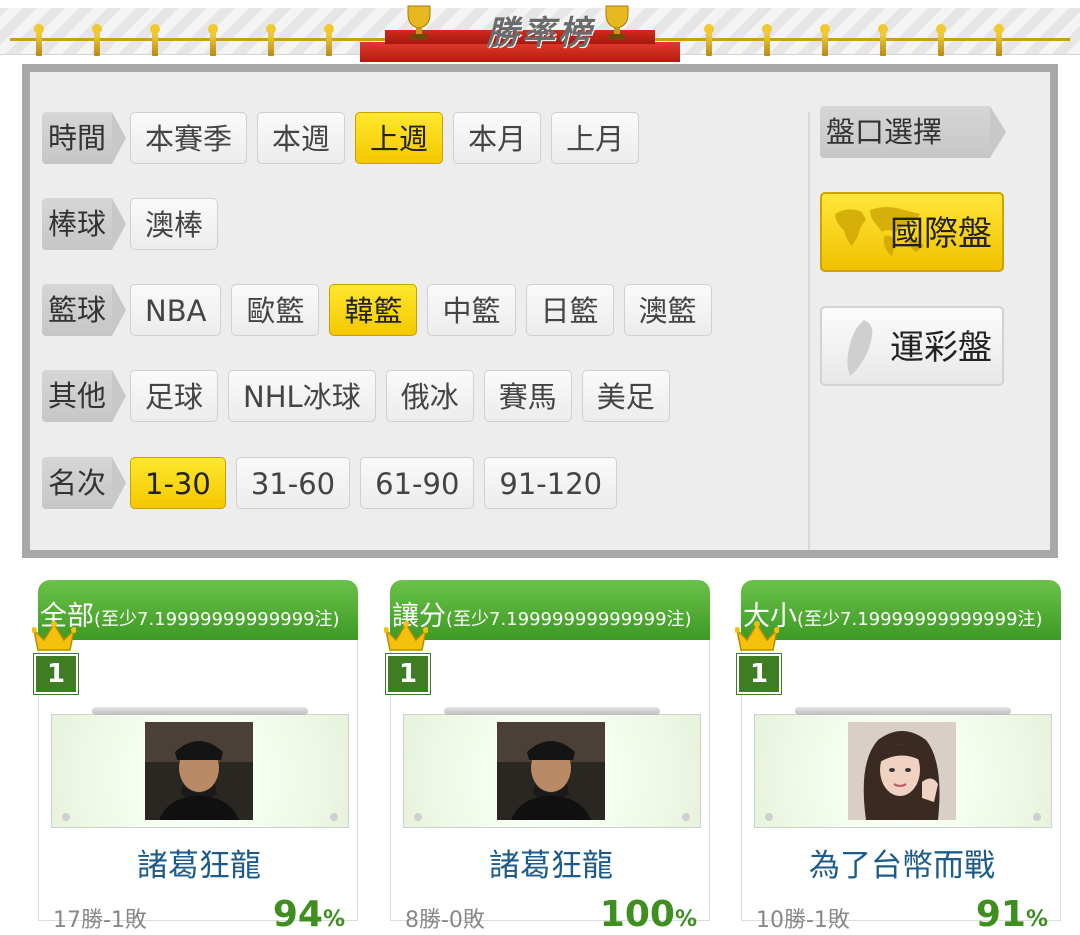  What do you see at coordinates (293, 483) in the screenshot?
I see `rank-option-31-60: 31-60` at bounding box center [293, 483].